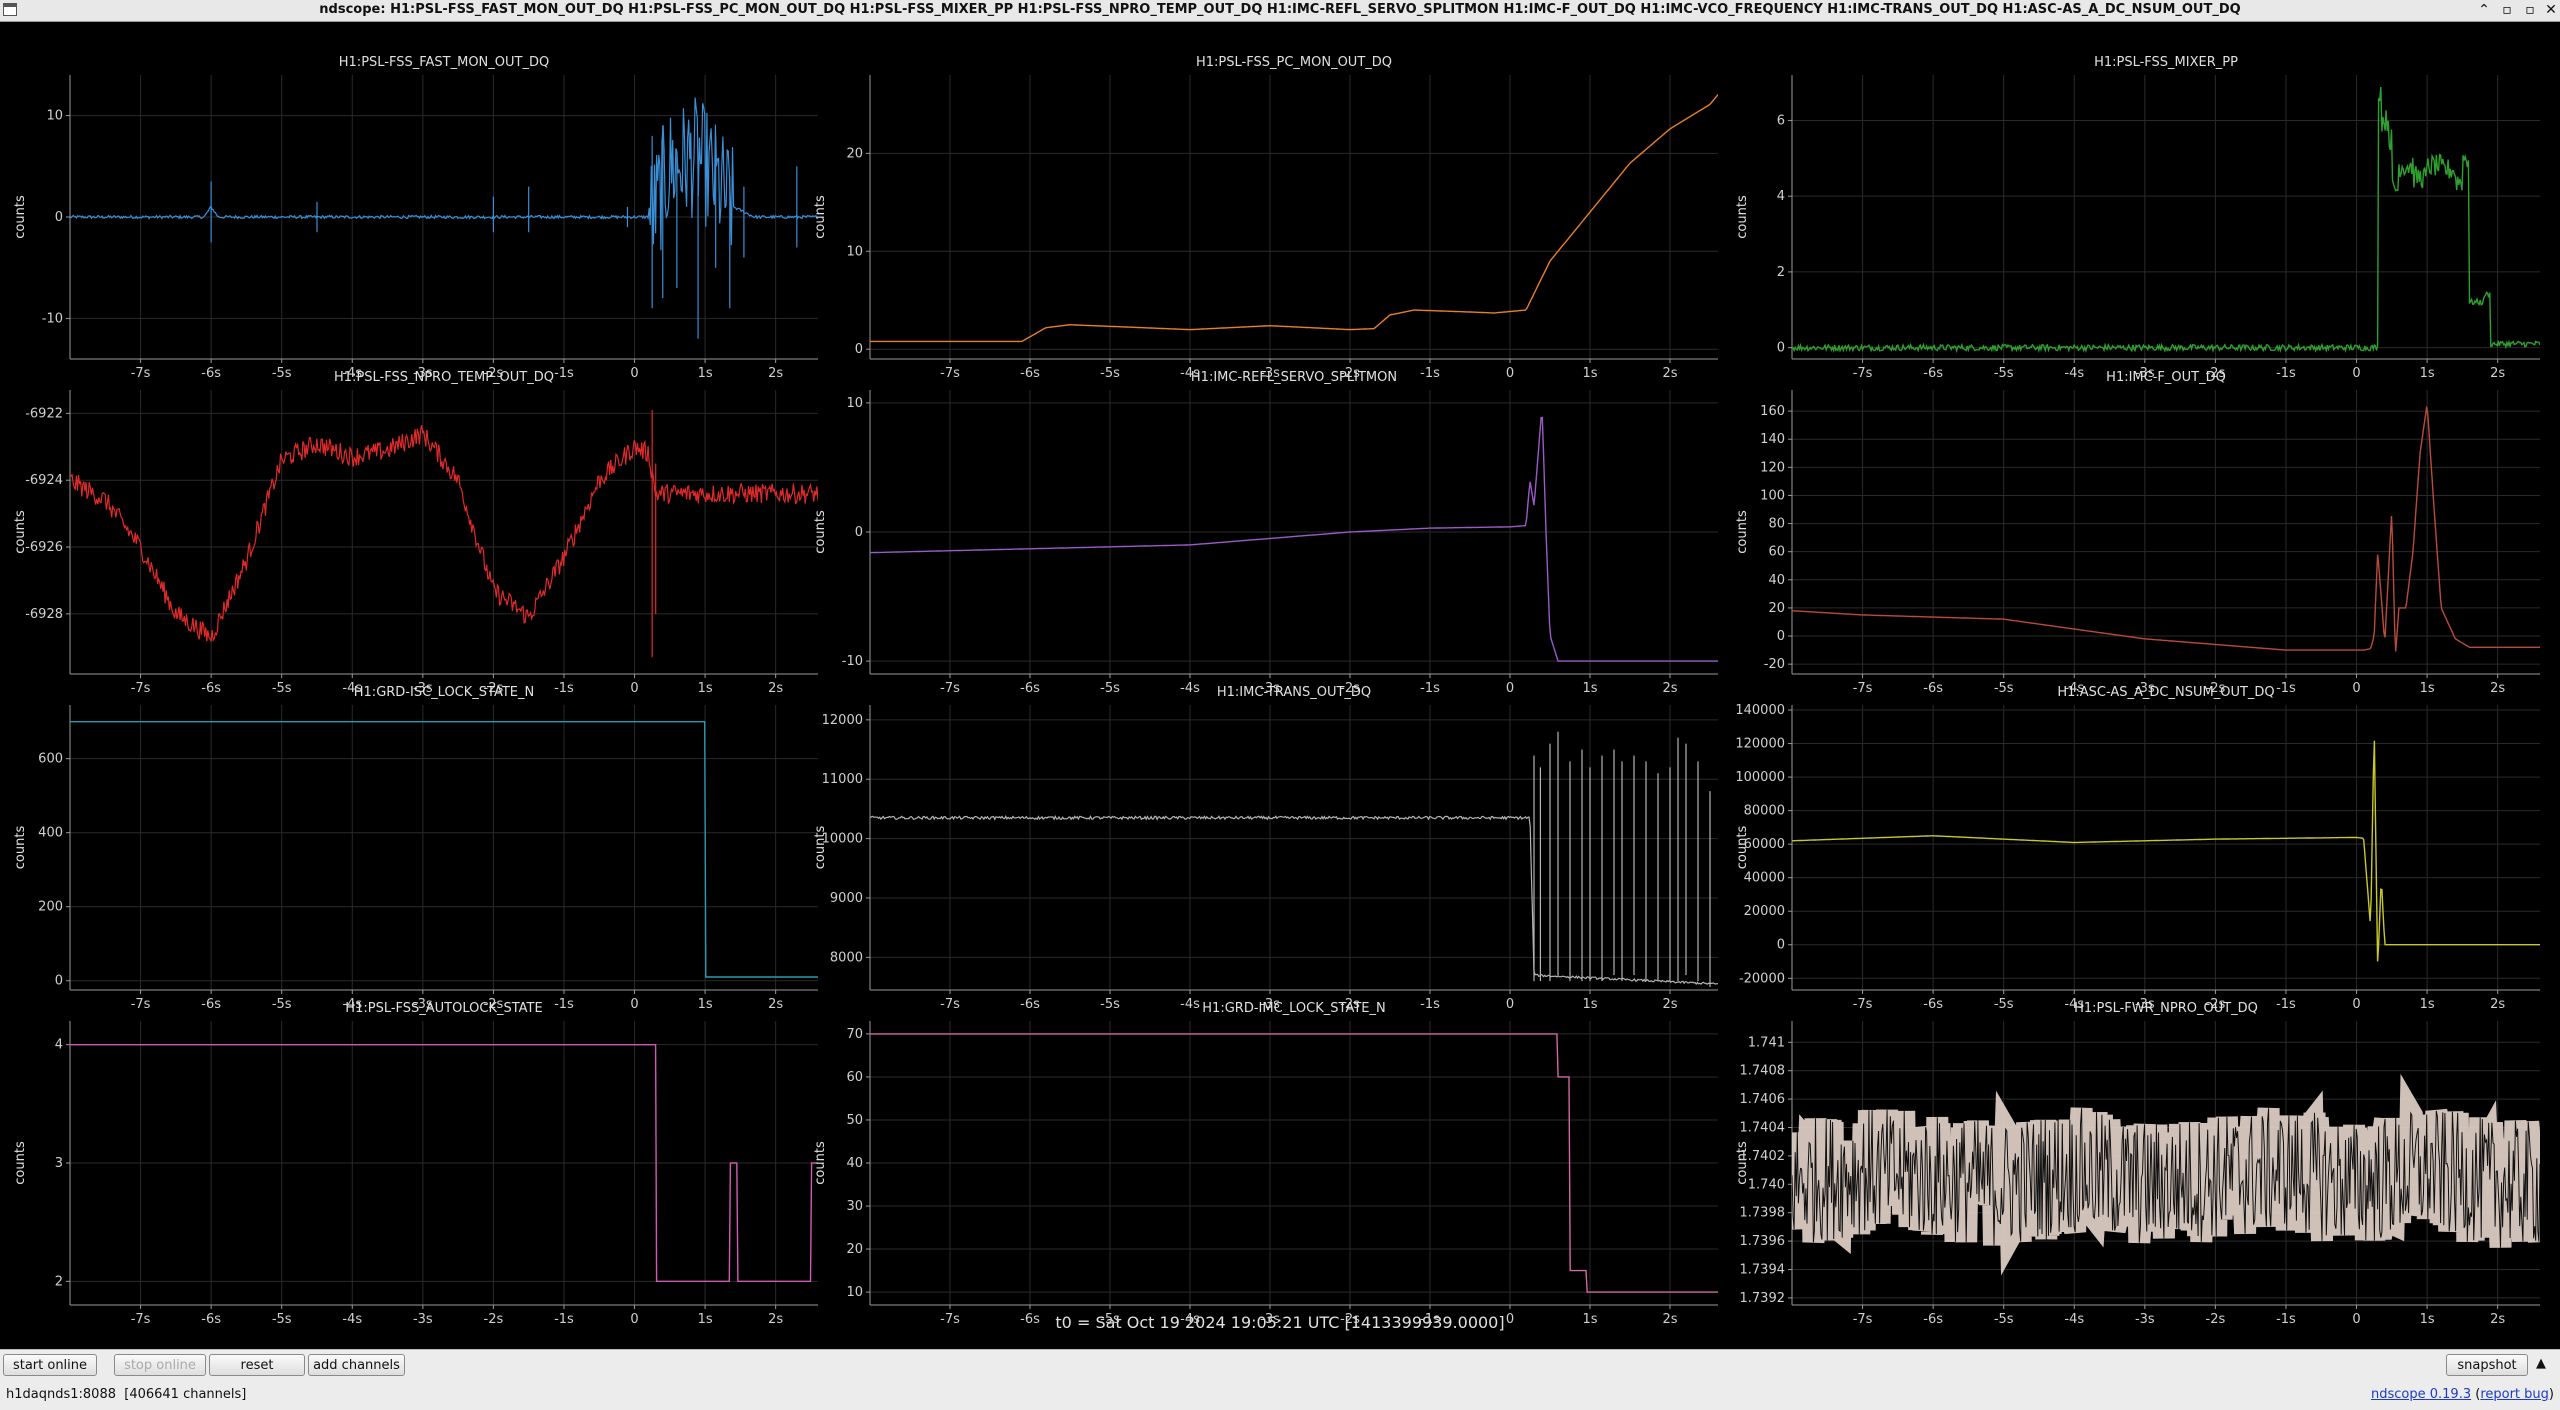 The height and width of the screenshot is (1410, 2560). I want to click on restore-icon: ▫, so click(2530, 10).